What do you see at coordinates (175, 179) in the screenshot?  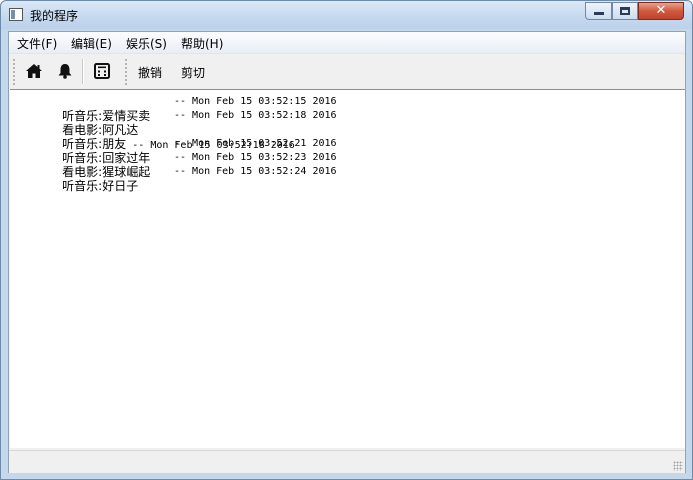 I see `log-line: 听音乐:好日子 -- Mon Feb 15 03:52:24 2016` at bounding box center [175, 179].